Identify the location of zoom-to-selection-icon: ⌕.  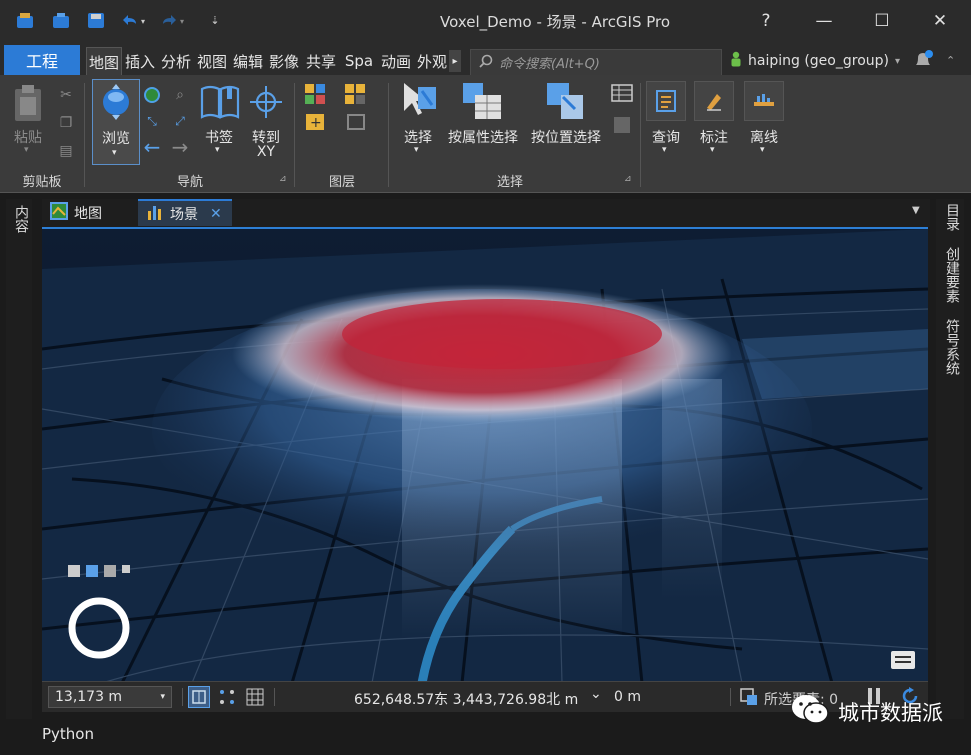
(180, 95).